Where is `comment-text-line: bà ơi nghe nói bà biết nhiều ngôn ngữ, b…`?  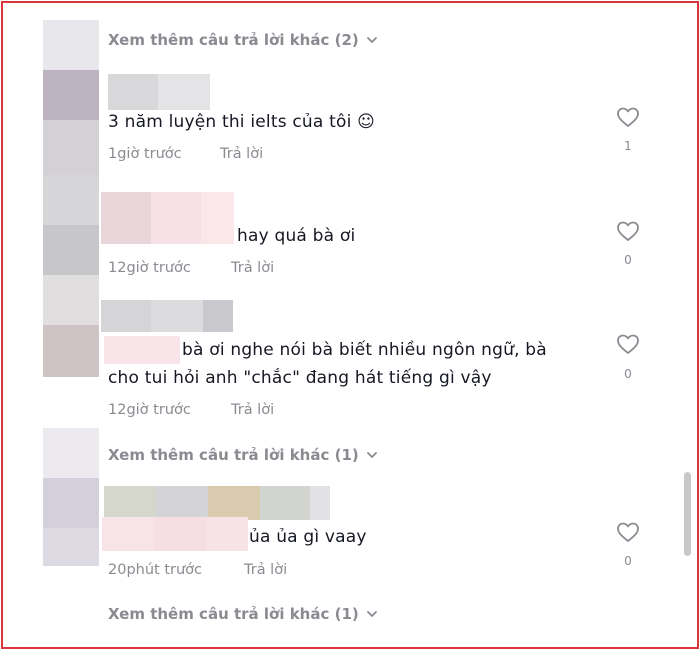 comment-text-line: bà ơi nghe nói bà biết nhiều ngôn ngữ, b… is located at coordinates (364, 350).